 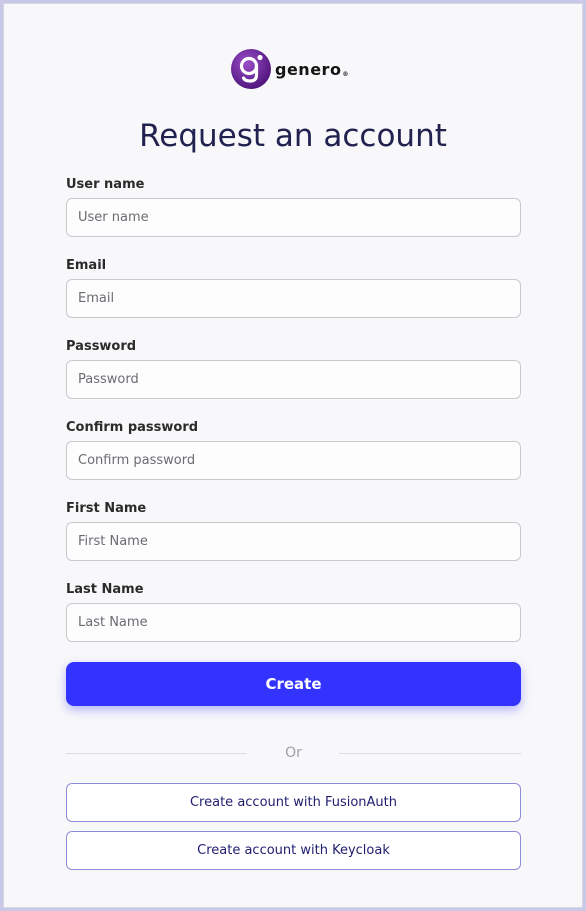 I want to click on email-field-group: Email, so click(x=293, y=297).